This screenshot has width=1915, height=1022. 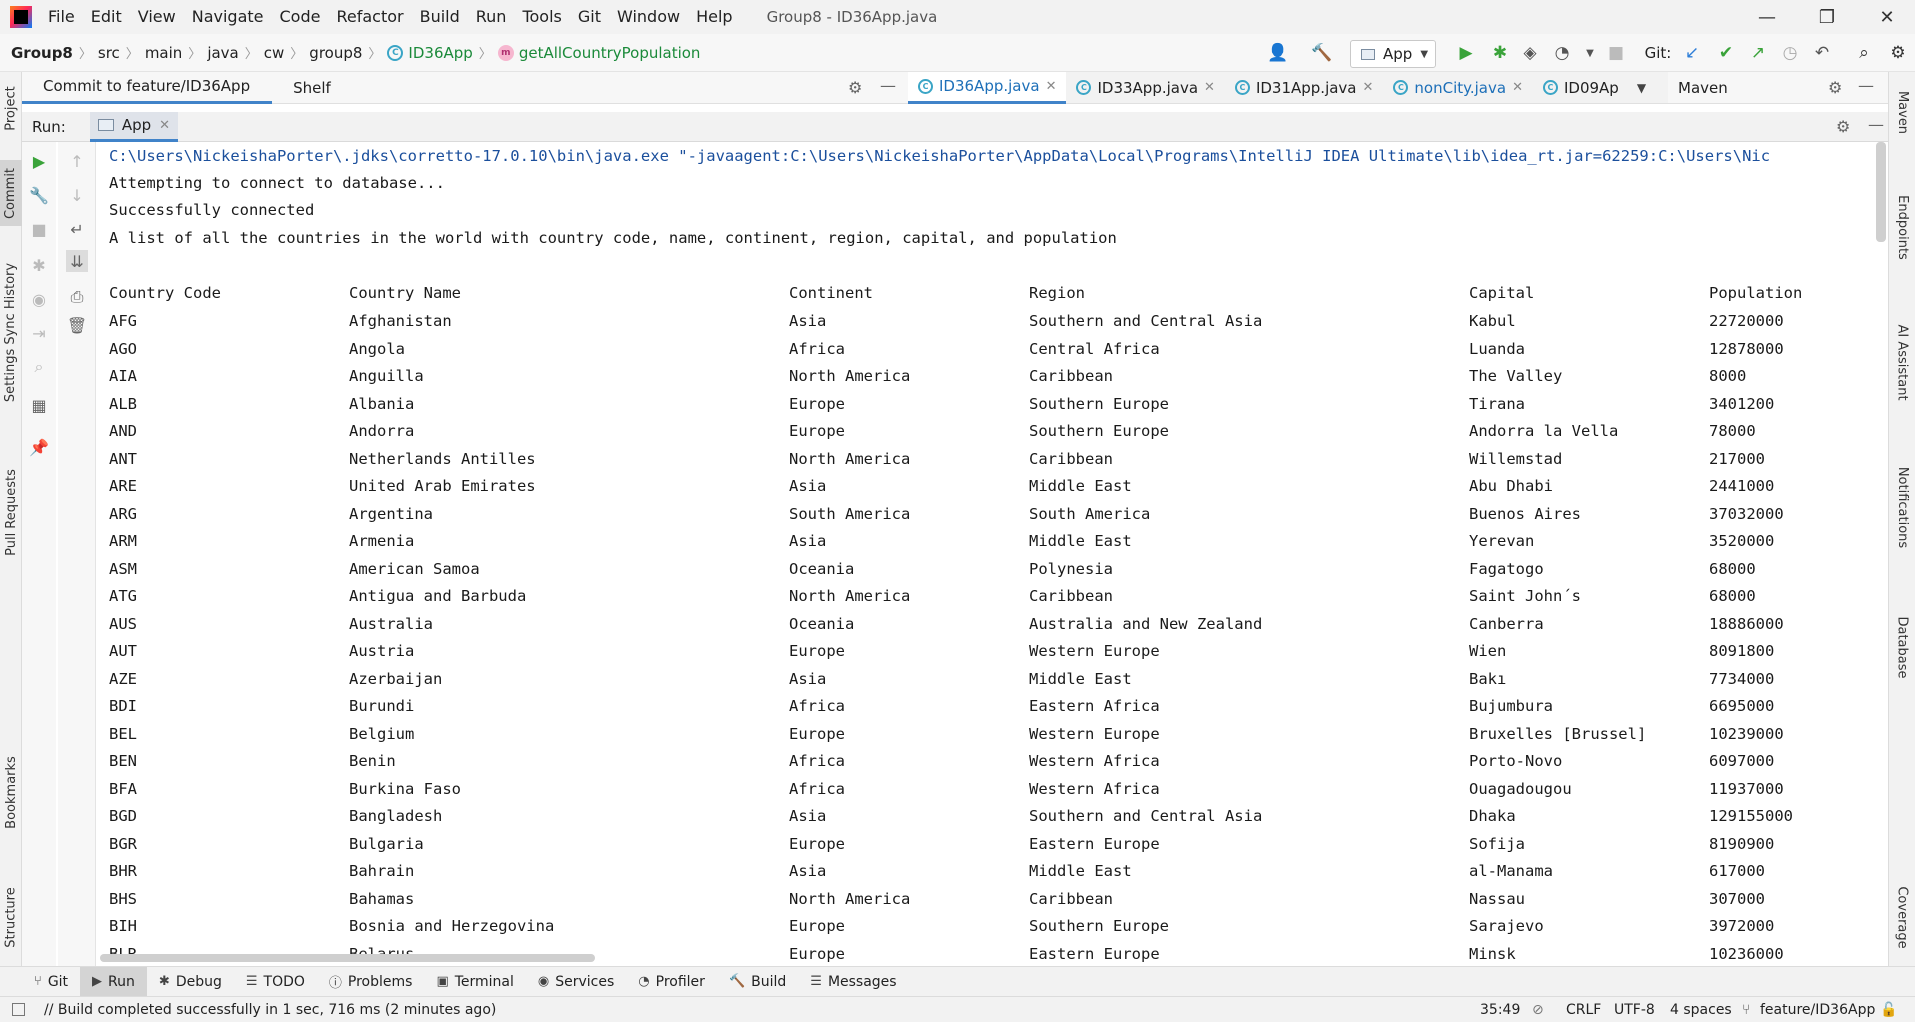 I want to click on caret-position: 35:49, so click(x=1500, y=1009).